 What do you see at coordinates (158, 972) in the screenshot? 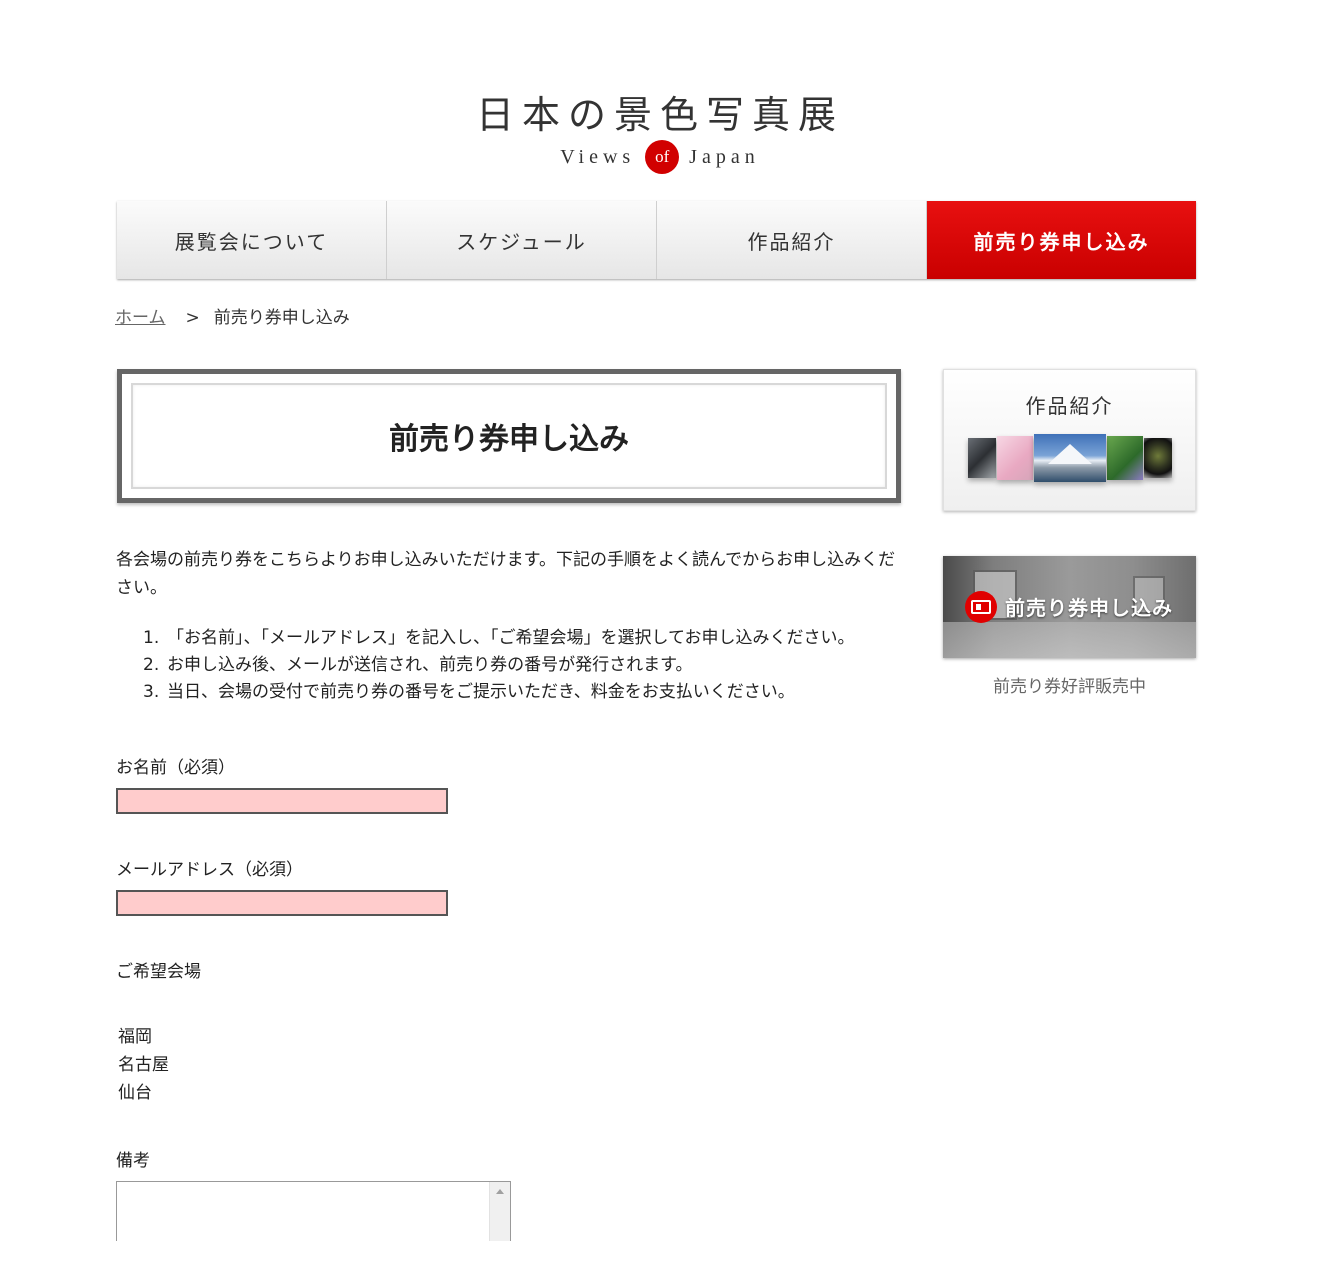
I see `venue-label: ご希望会場` at bounding box center [158, 972].